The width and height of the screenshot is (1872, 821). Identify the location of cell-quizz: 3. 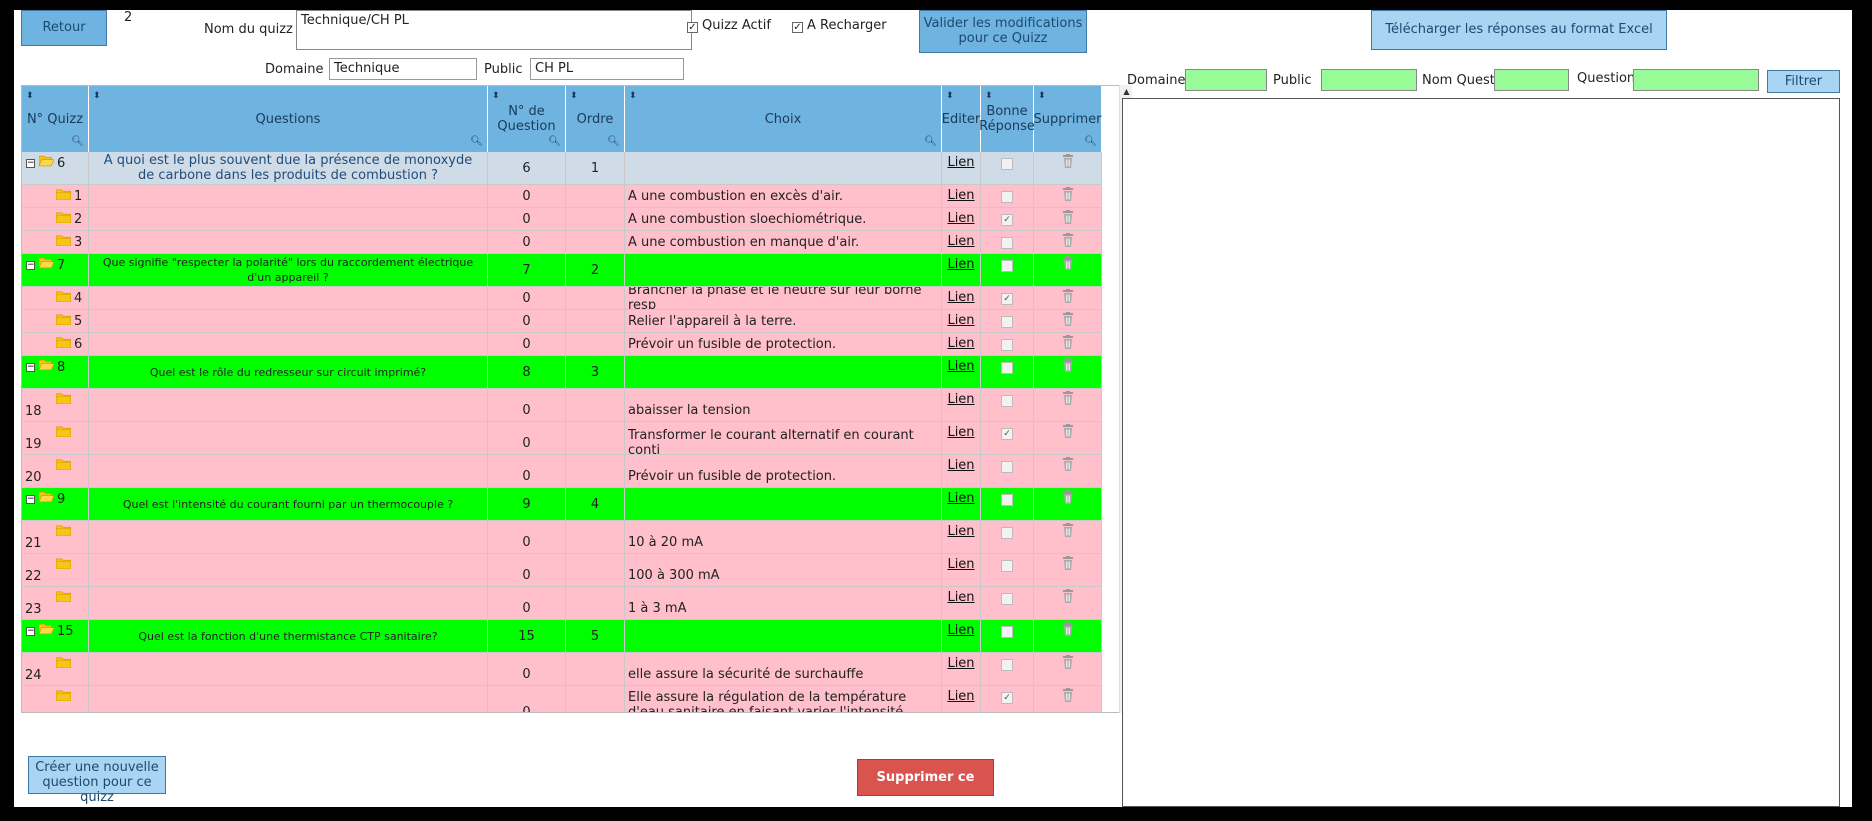
(55, 242).